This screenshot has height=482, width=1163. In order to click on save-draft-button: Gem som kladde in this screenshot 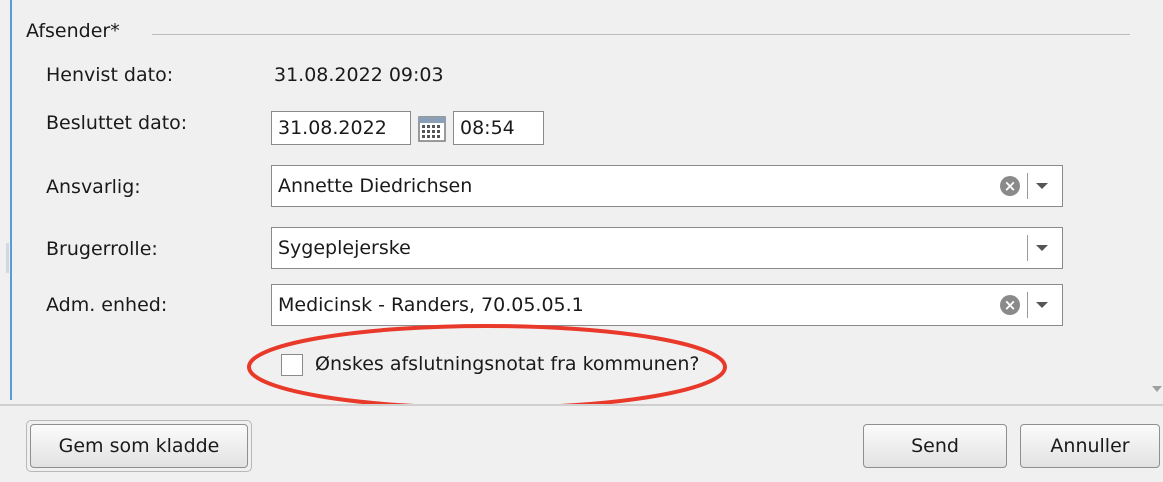, I will do `click(139, 446)`.